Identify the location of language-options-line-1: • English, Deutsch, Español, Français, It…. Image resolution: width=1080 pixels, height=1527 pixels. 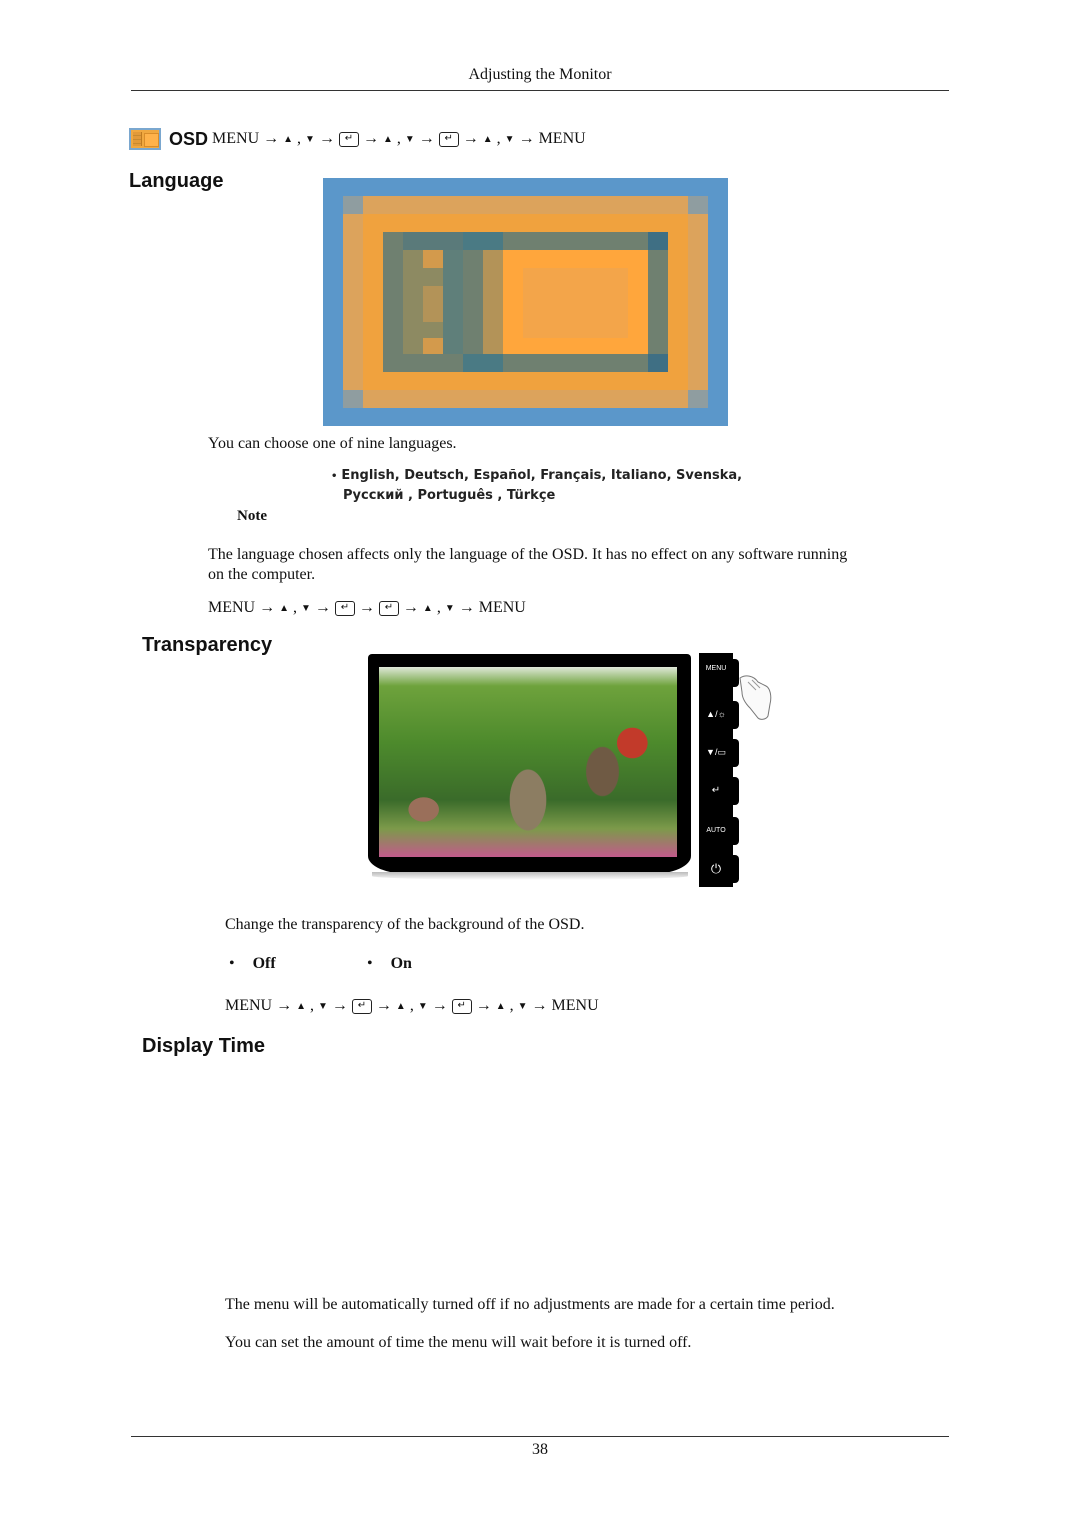
(536, 476).